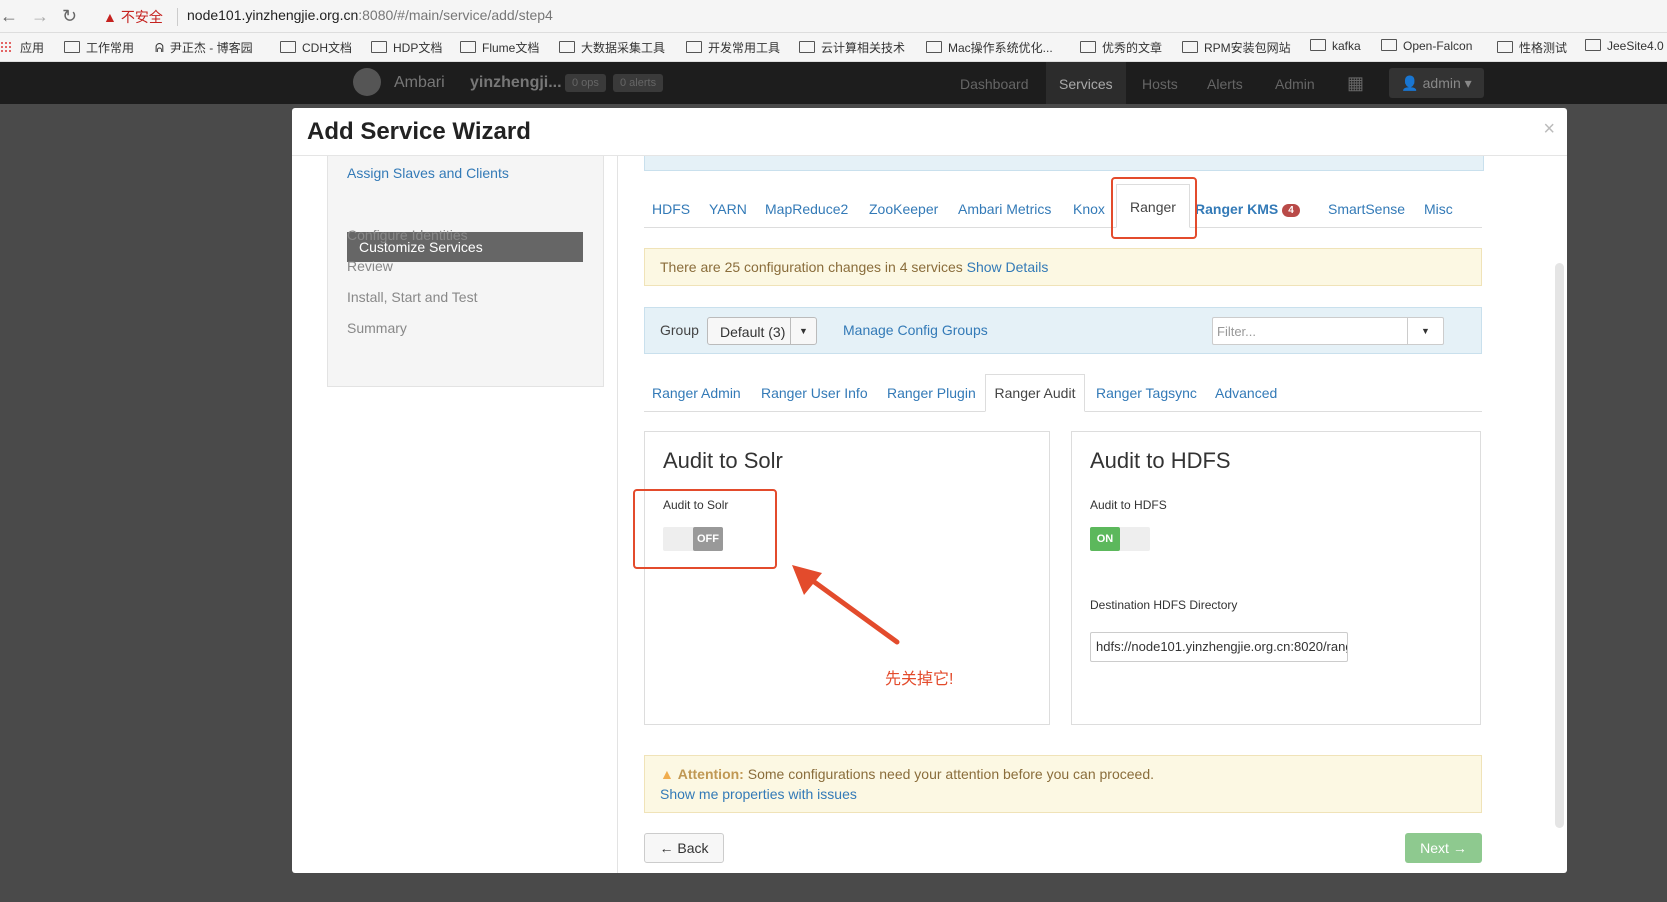 Image resolution: width=1667 pixels, height=902 pixels. Describe the element at coordinates (638, 83) in the screenshot. I see `alerts-badge: 0 alerts` at that location.